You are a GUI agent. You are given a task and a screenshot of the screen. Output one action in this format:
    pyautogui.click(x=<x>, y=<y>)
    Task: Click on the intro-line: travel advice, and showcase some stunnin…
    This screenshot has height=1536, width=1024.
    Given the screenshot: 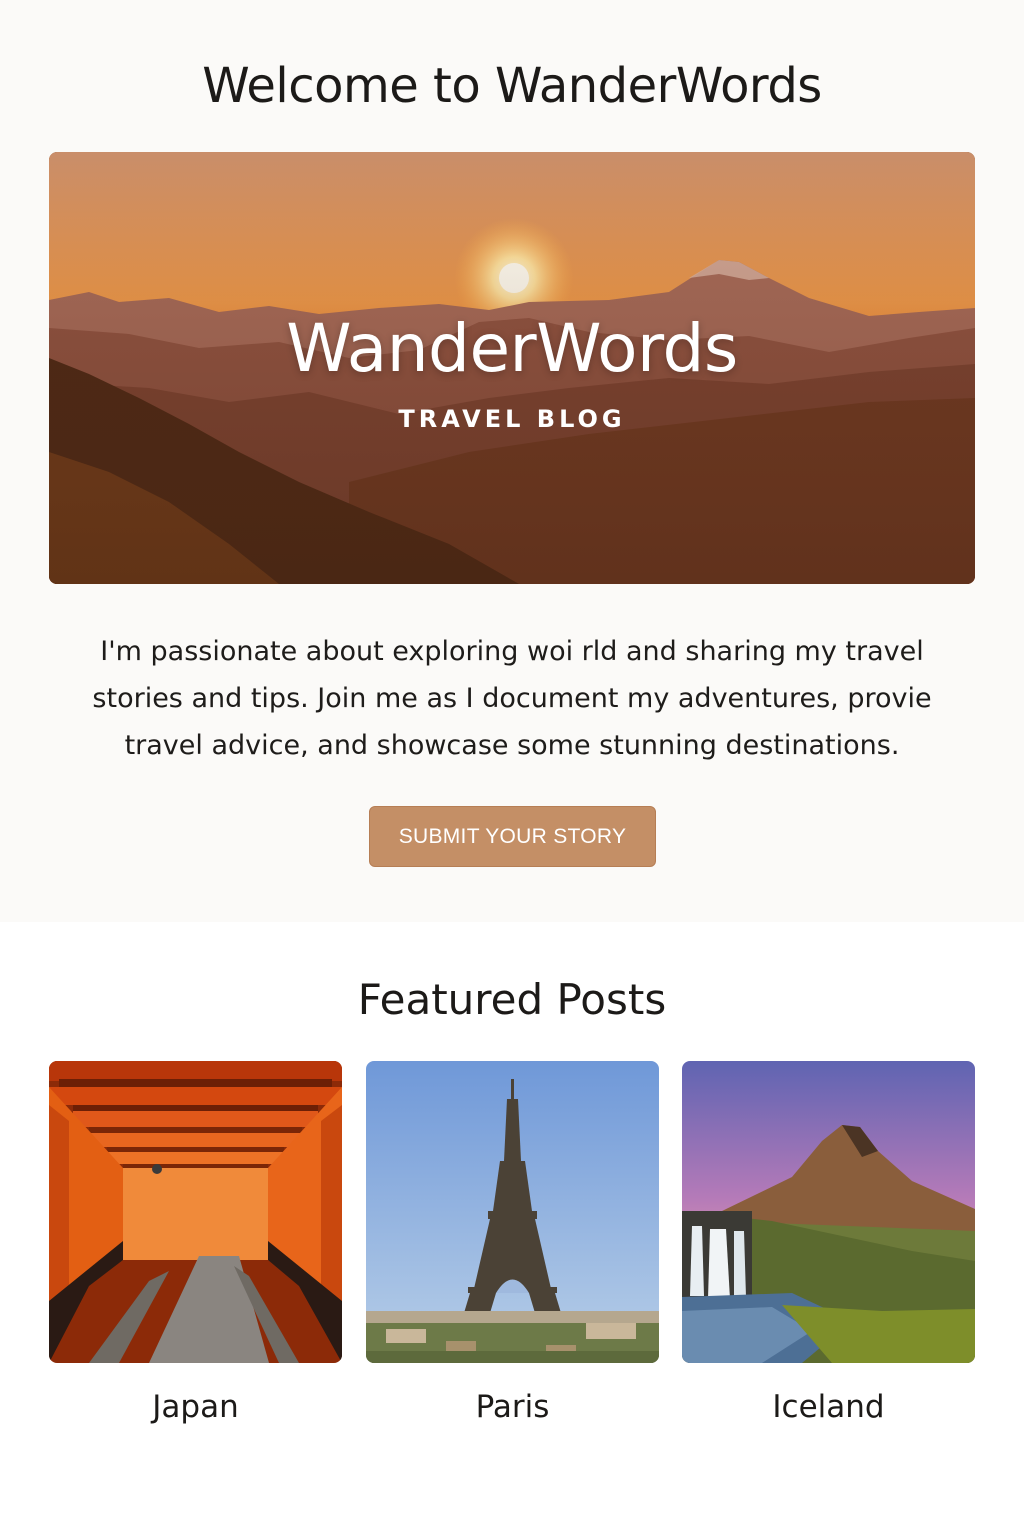 What is the action you would take?
    pyautogui.click(x=512, y=745)
    